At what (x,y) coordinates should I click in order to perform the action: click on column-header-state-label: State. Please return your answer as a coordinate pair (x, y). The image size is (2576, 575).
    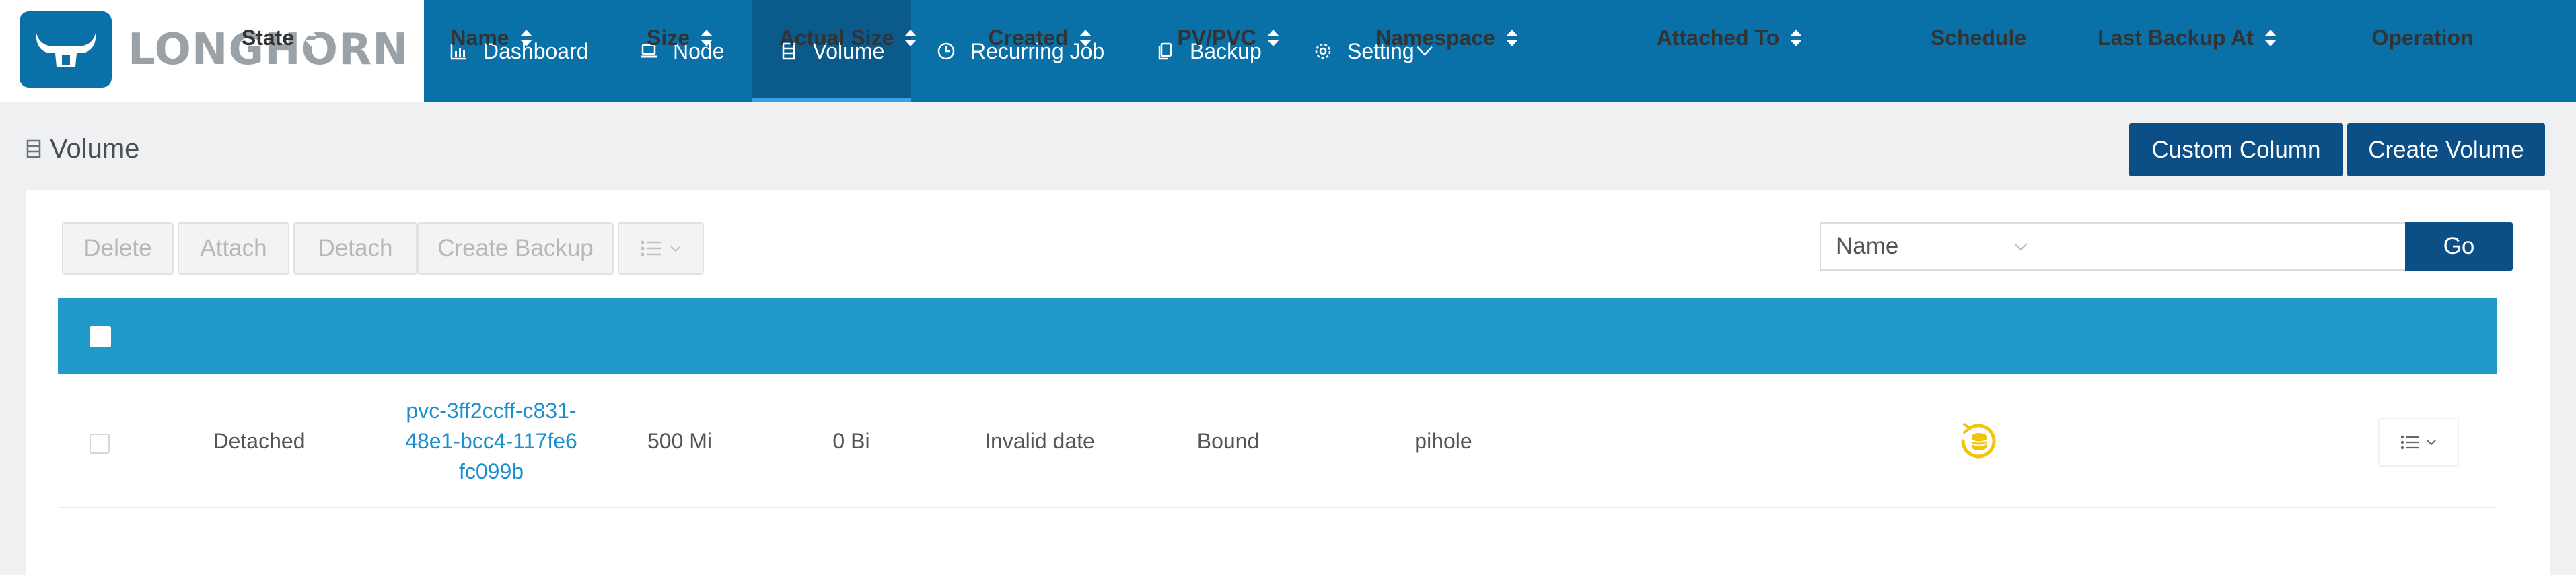
    Looking at the image, I should click on (268, 38).